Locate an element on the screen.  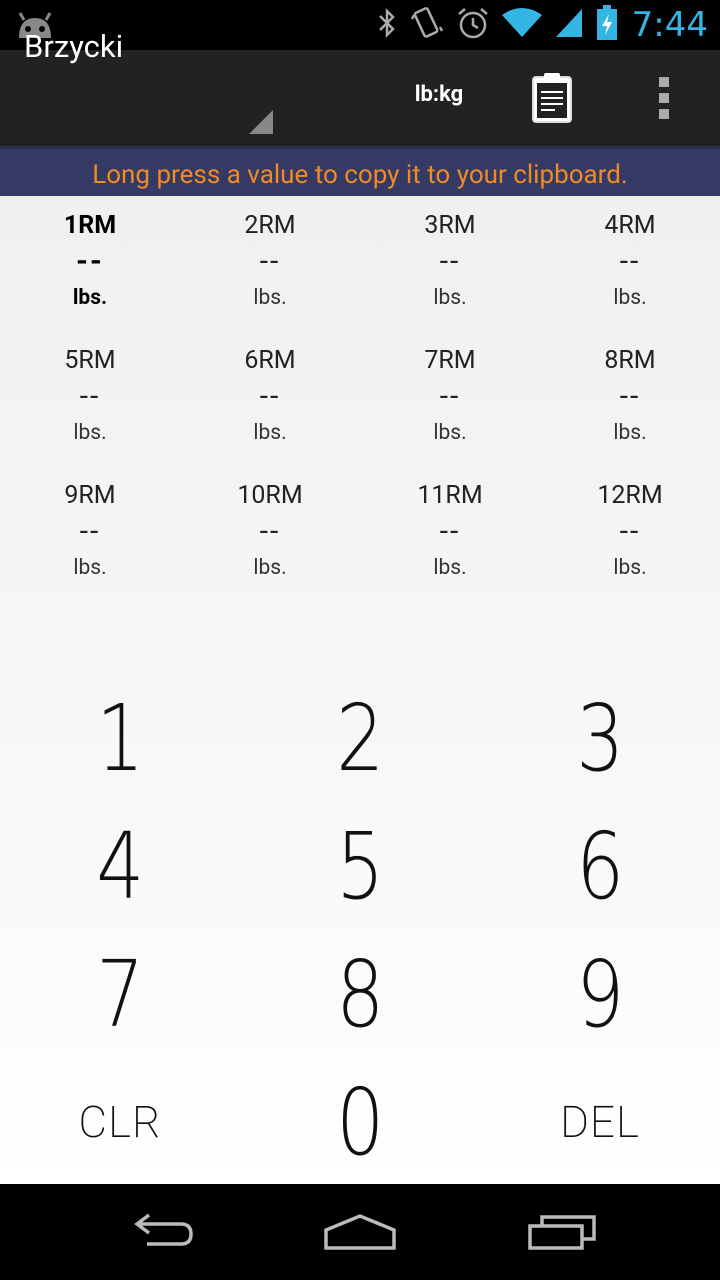
key-9-button: 9 is located at coordinates (600, 994).